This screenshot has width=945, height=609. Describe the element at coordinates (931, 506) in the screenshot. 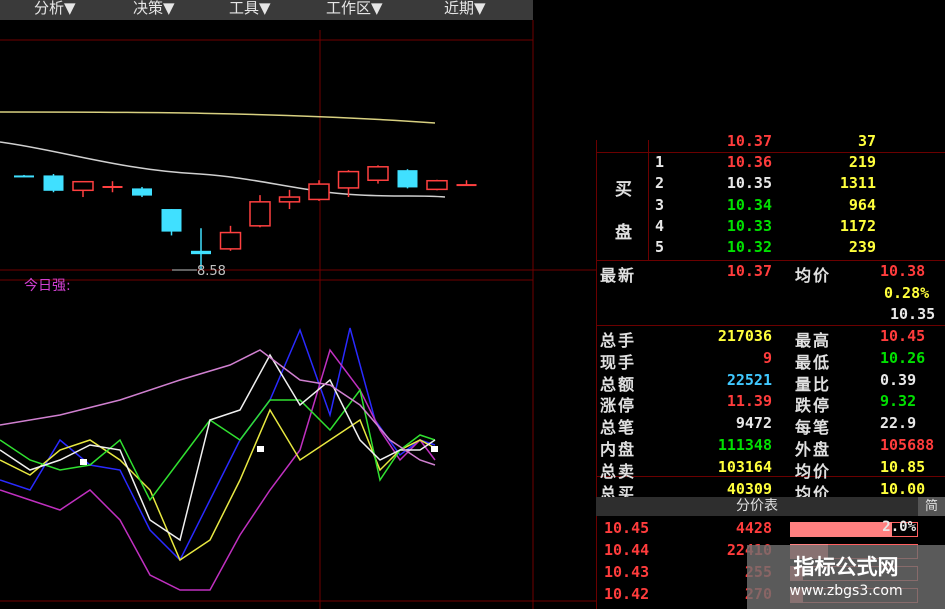

I see `simple-toggle-button: 简` at that location.